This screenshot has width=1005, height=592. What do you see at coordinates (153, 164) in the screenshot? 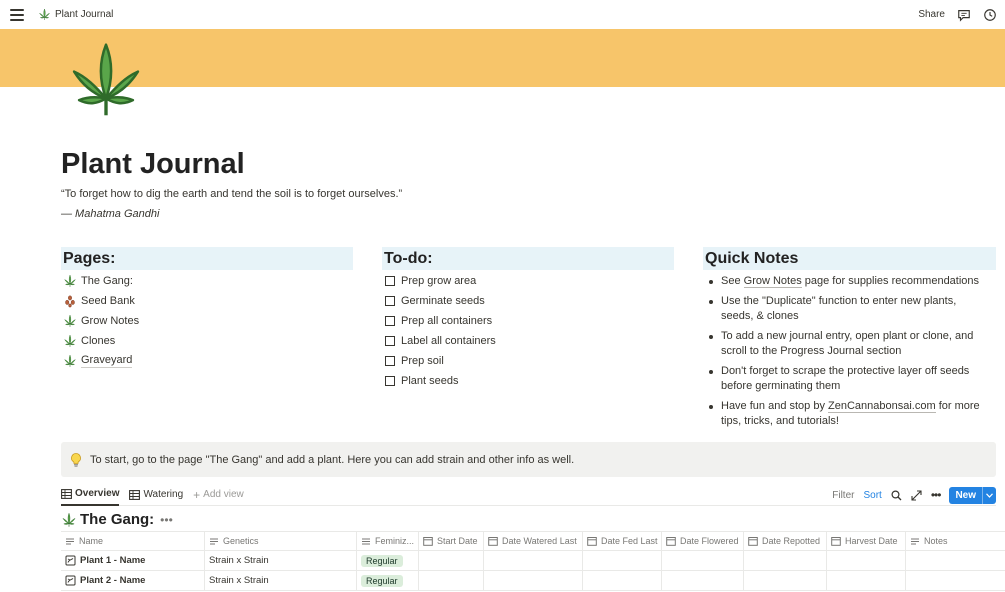
I see `page-title: Plant Journal` at bounding box center [153, 164].